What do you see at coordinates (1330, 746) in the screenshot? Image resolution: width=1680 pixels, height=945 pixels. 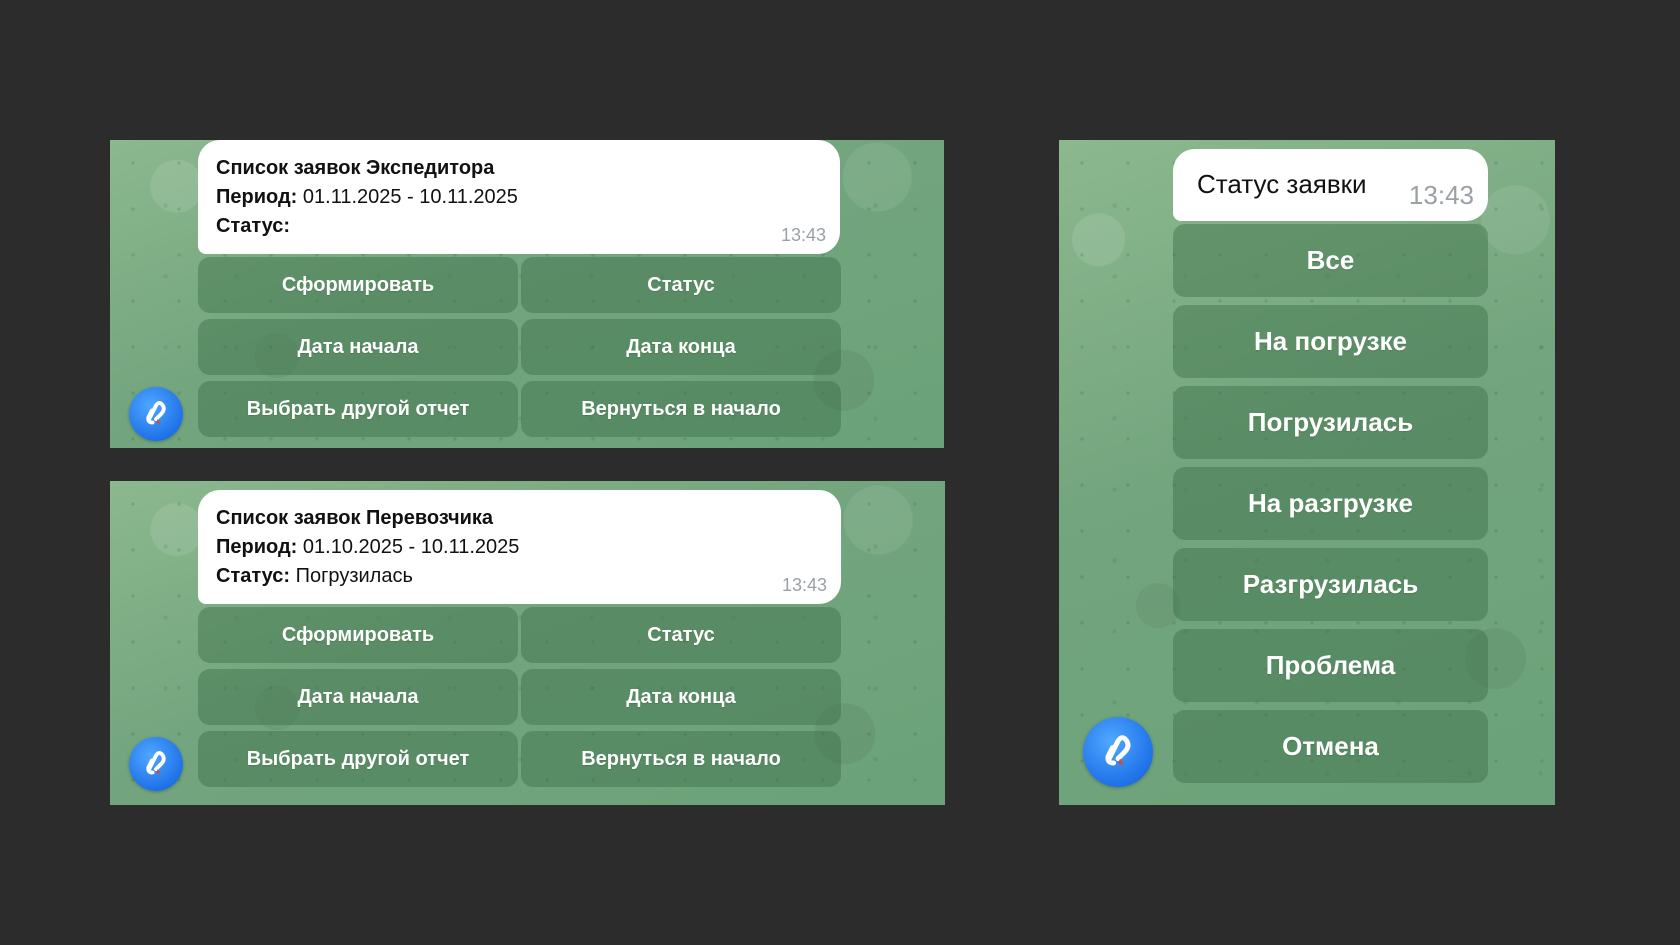 I see `status-option-cancel: Отмена` at bounding box center [1330, 746].